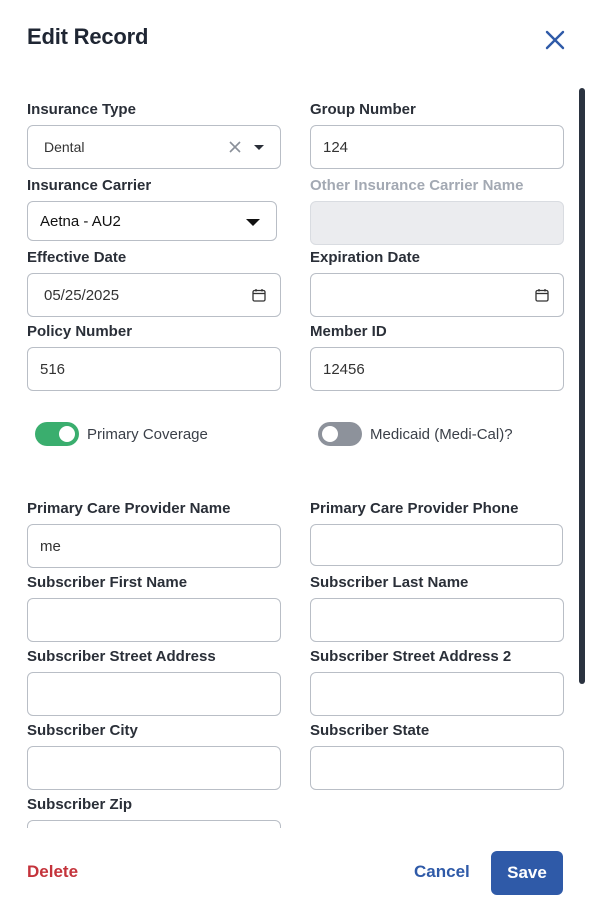 Image resolution: width=592 pixels, height=916 pixels. What do you see at coordinates (50, 546) in the screenshot?
I see `pcp-name-value: me` at bounding box center [50, 546].